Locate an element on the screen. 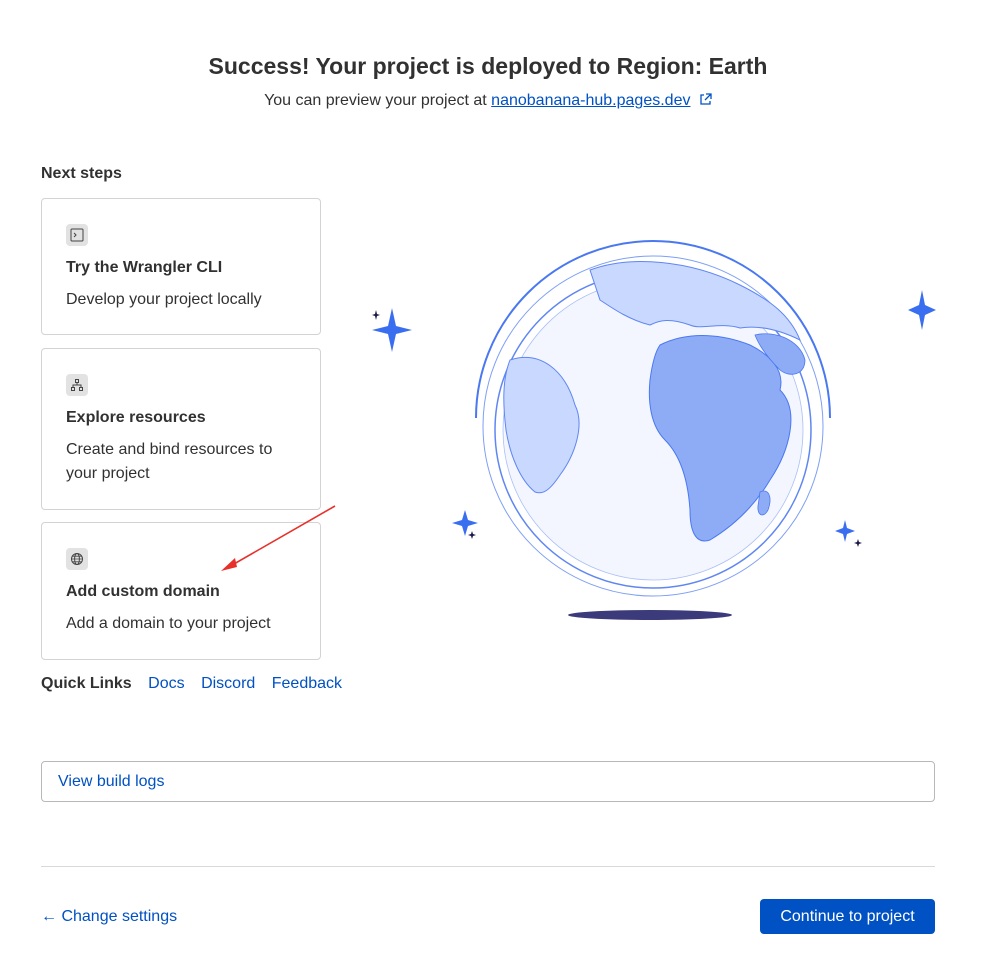 The image size is (986, 969). discord-link: Discord is located at coordinates (228, 683).